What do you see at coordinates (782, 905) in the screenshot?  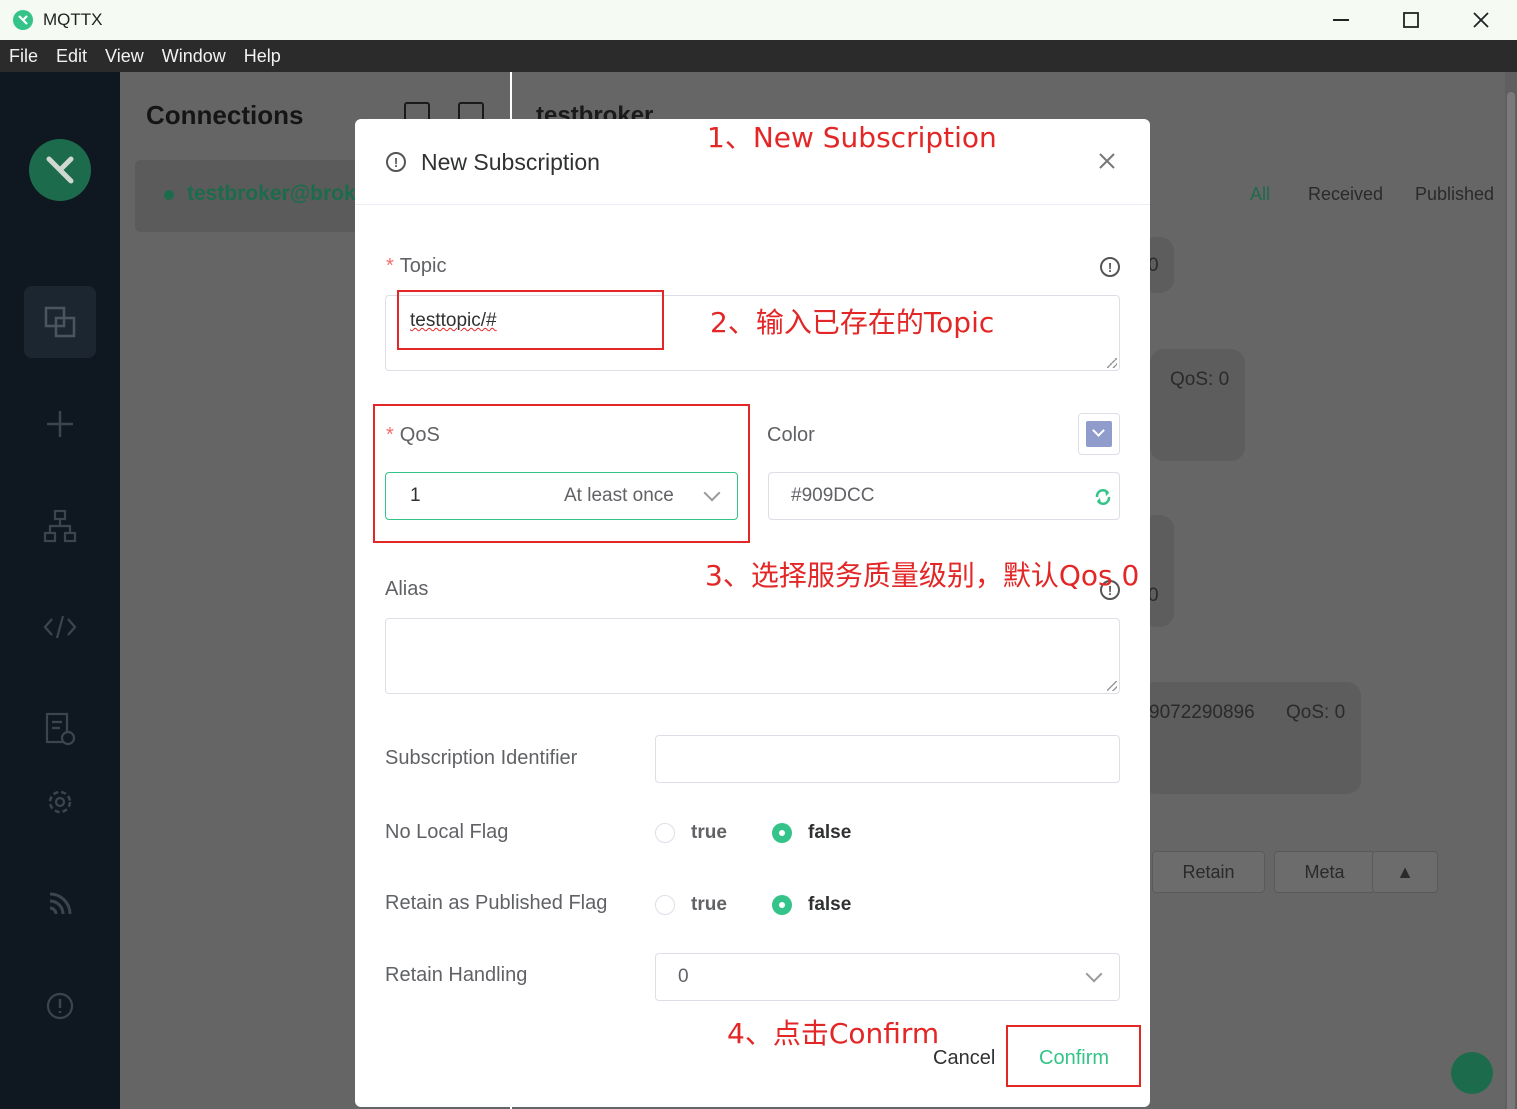 I see `retain-as-published-false-radio` at bounding box center [782, 905].